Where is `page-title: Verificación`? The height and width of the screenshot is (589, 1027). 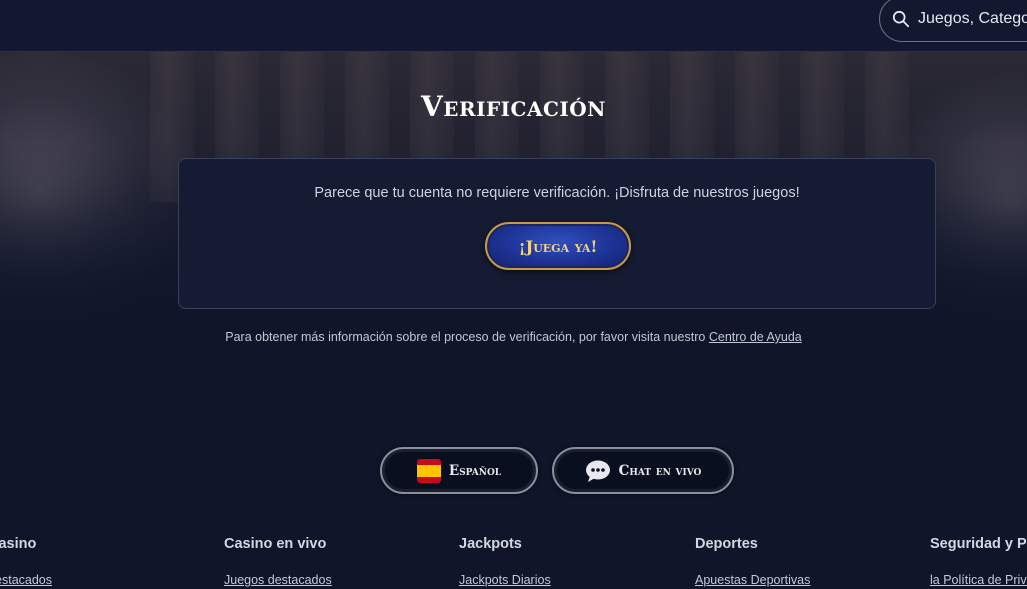 page-title: Verificación is located at coordinates (513, 106).